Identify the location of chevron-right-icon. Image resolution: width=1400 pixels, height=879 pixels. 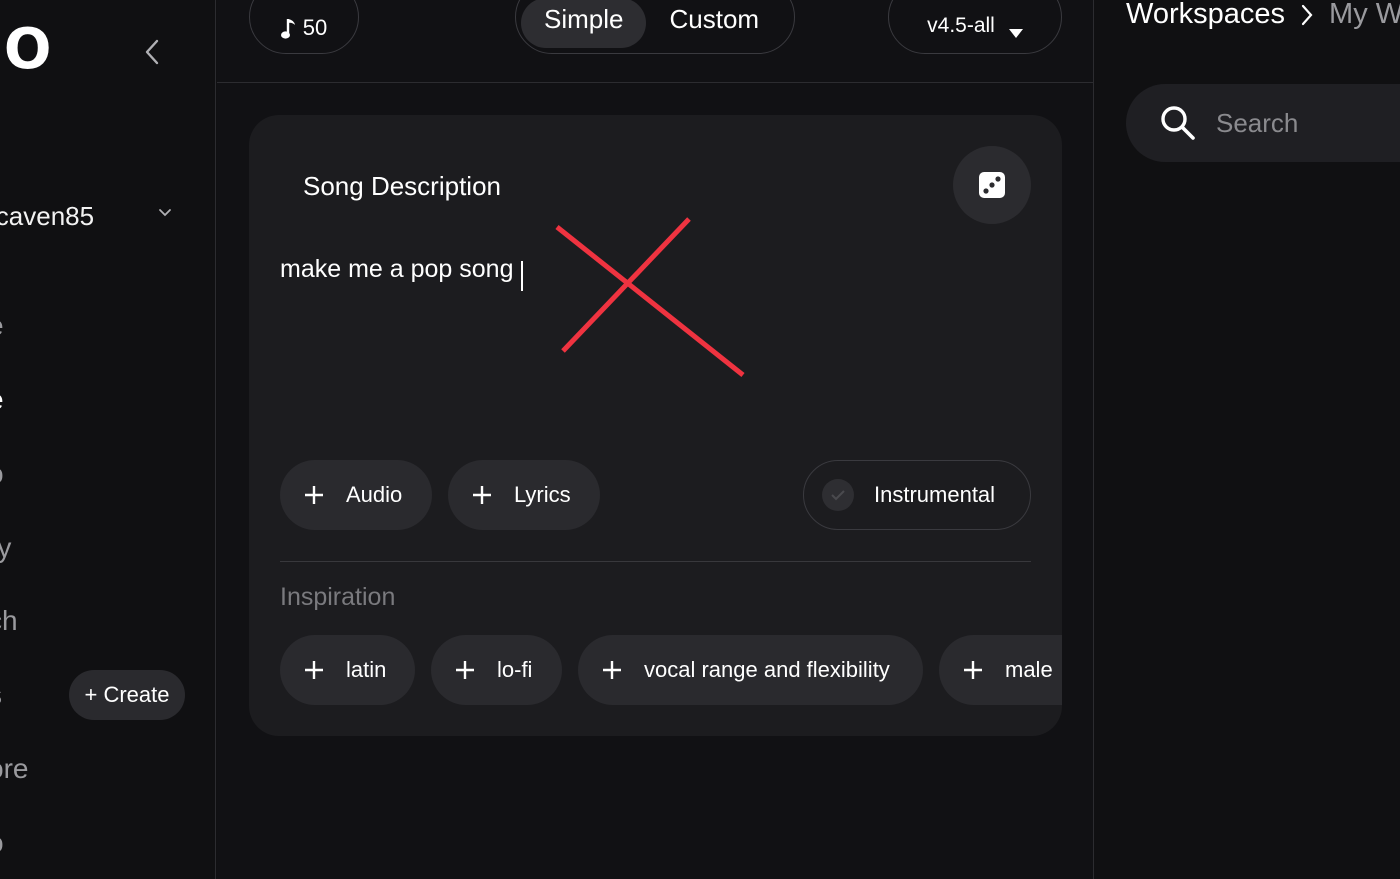
(1307, 14).